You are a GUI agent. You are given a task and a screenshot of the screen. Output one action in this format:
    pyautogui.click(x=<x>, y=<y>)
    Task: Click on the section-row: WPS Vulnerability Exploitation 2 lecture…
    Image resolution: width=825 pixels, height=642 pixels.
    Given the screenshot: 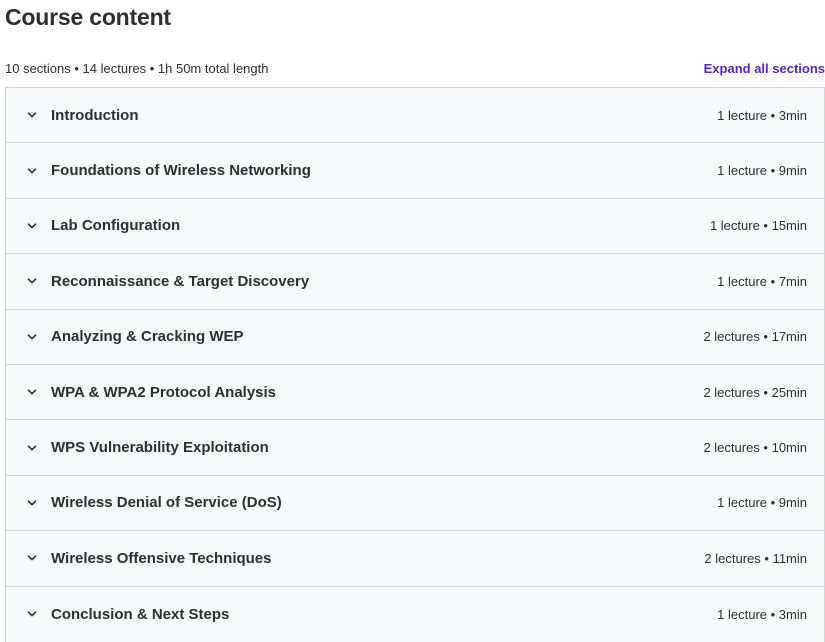 What is the action you would take?
    pyautogui.click(x=415, y=448)
    